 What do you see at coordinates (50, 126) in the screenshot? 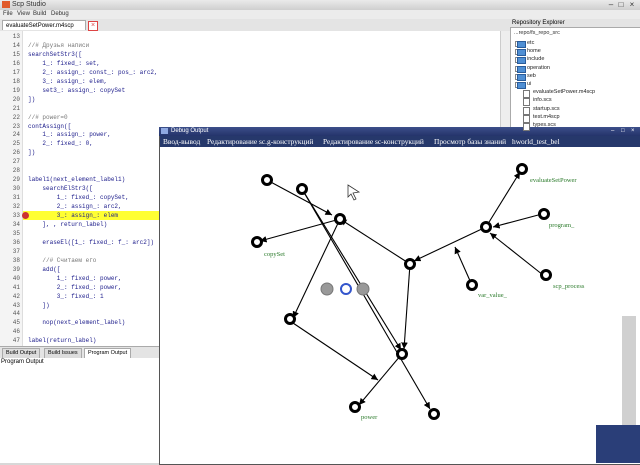
I see `code-line: contAssign([` at bounding box center [50, 126].